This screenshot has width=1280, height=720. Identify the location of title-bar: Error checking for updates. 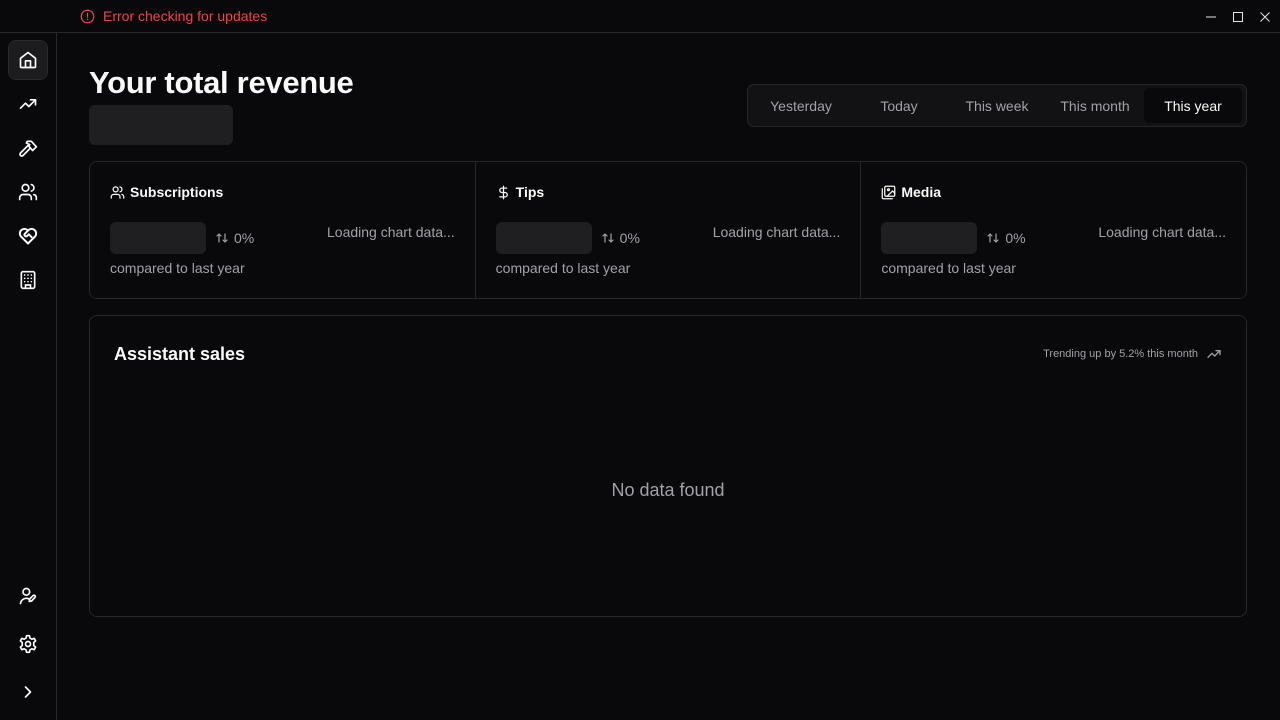
(640, 16).